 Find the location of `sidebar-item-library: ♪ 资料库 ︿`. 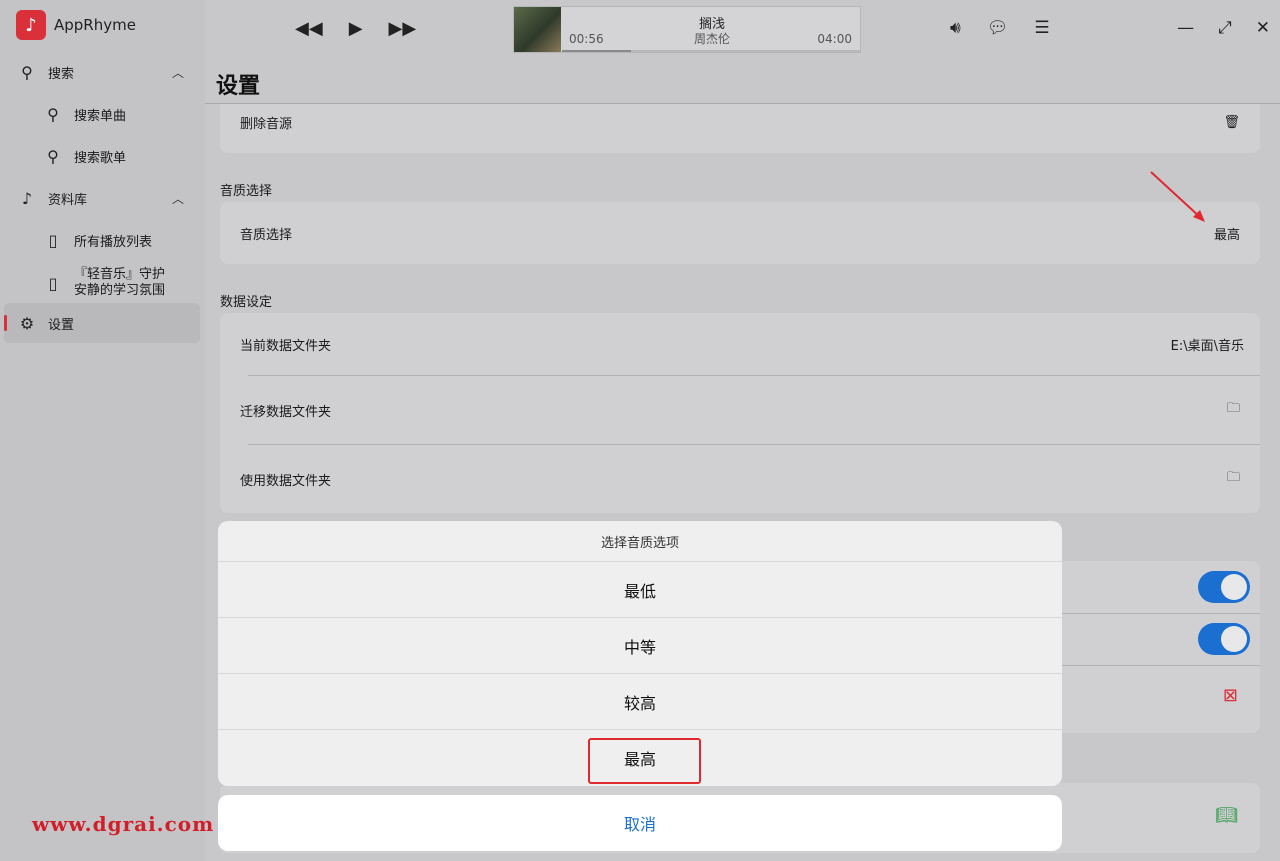

sidebar-item-library: ♪ 资料库 ︿ is located at coordinates (102, 198).